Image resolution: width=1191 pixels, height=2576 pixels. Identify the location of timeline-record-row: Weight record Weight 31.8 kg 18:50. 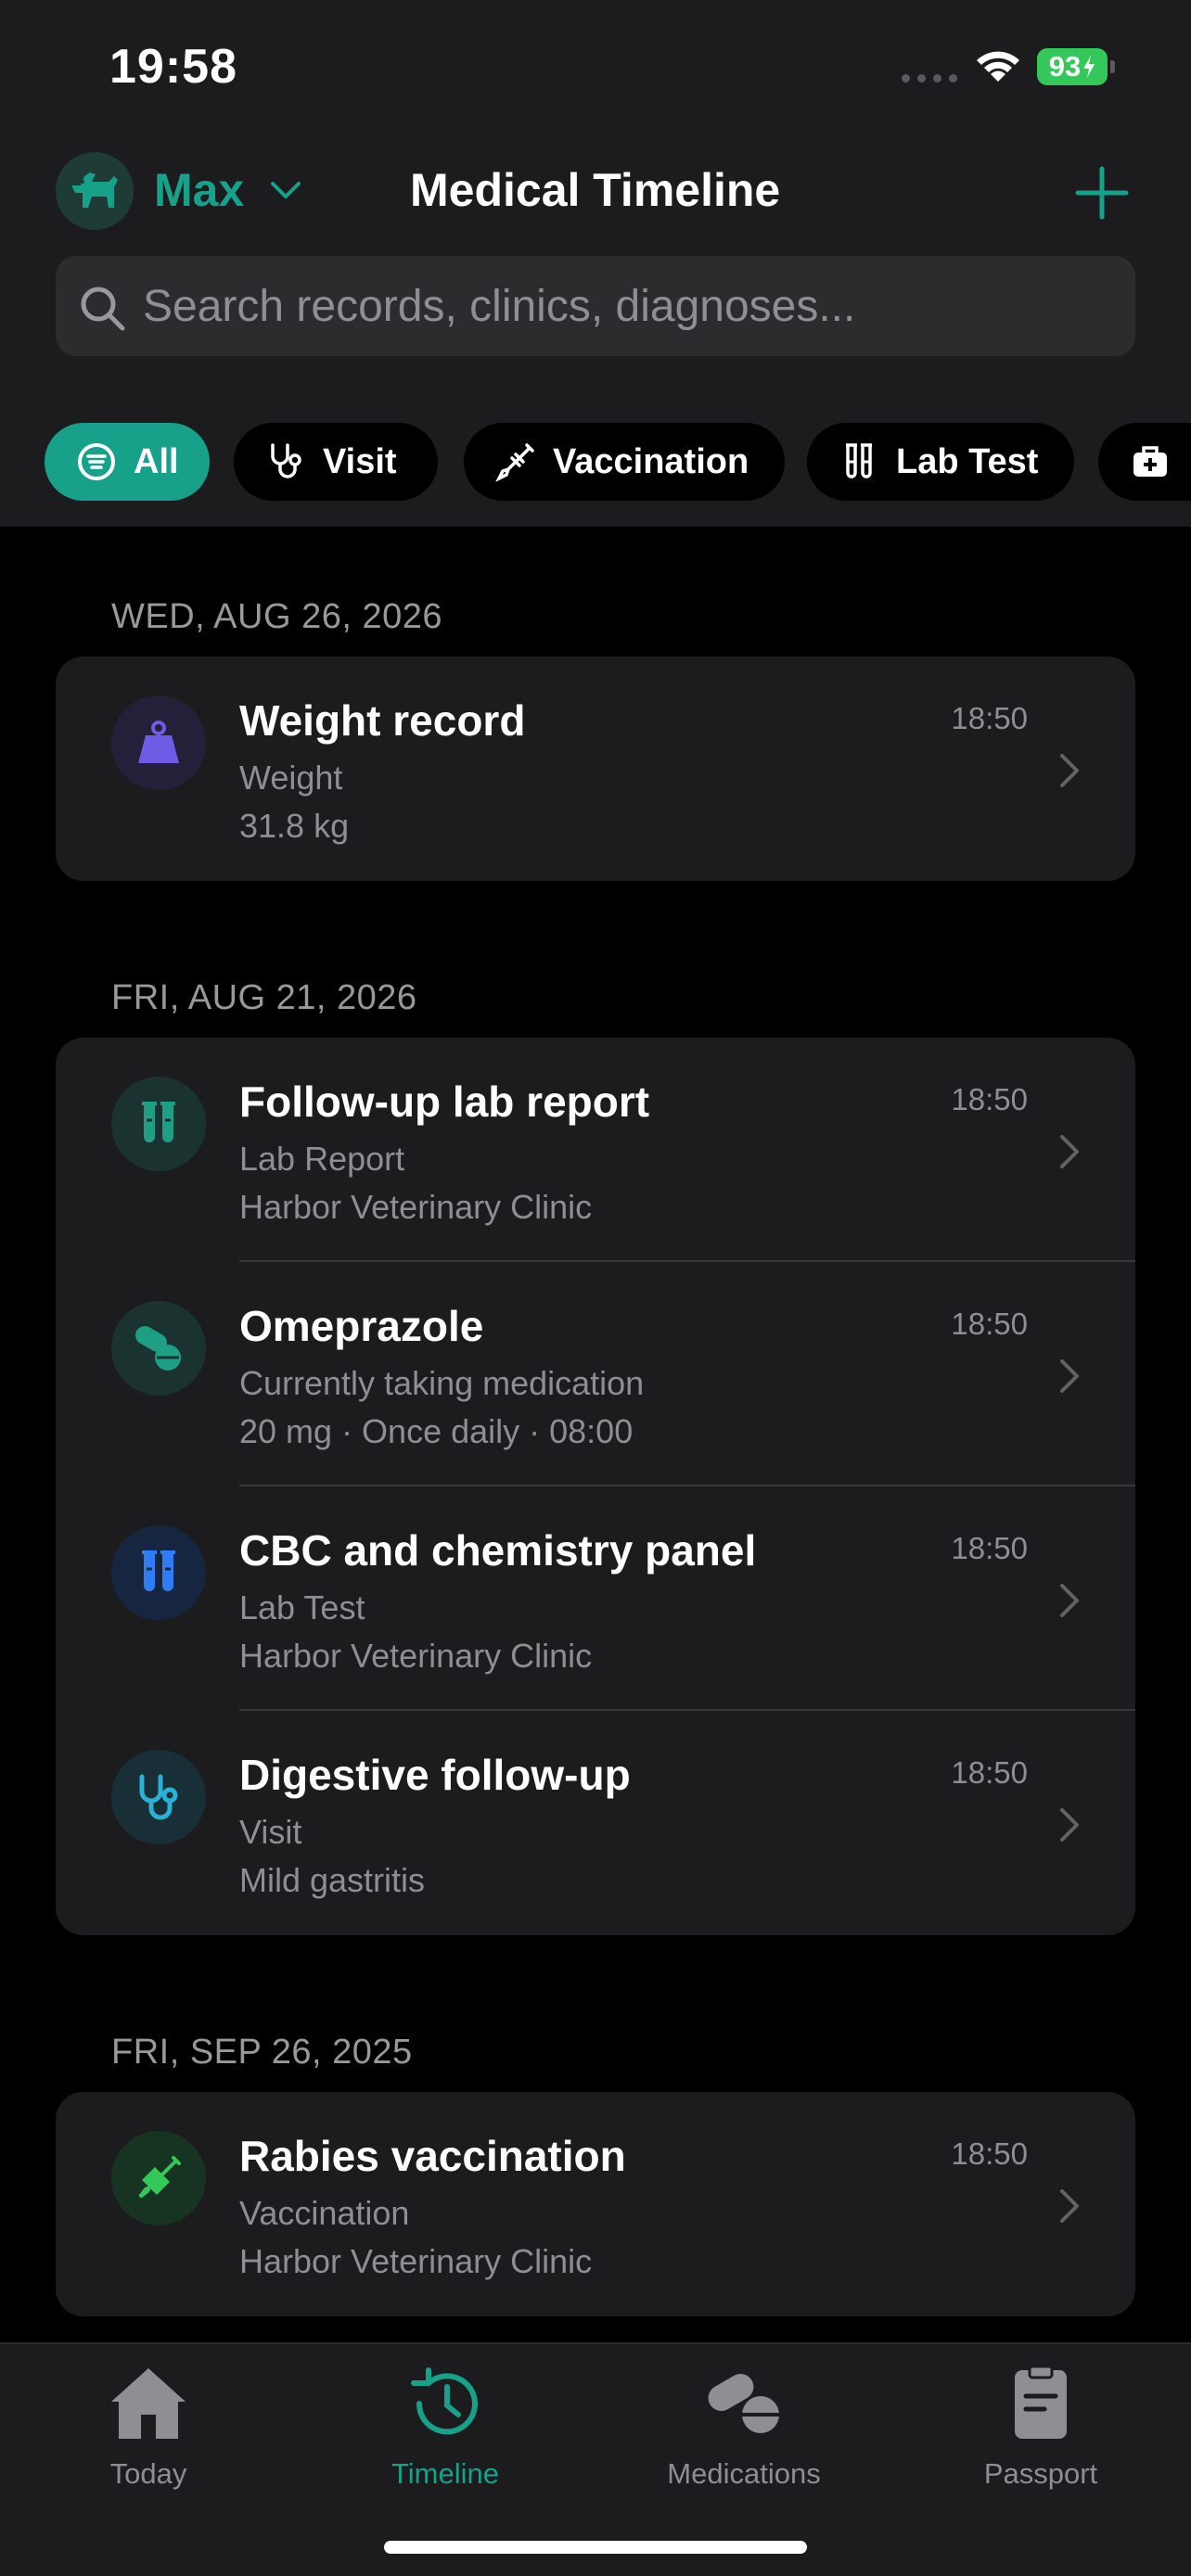
(595, 769).